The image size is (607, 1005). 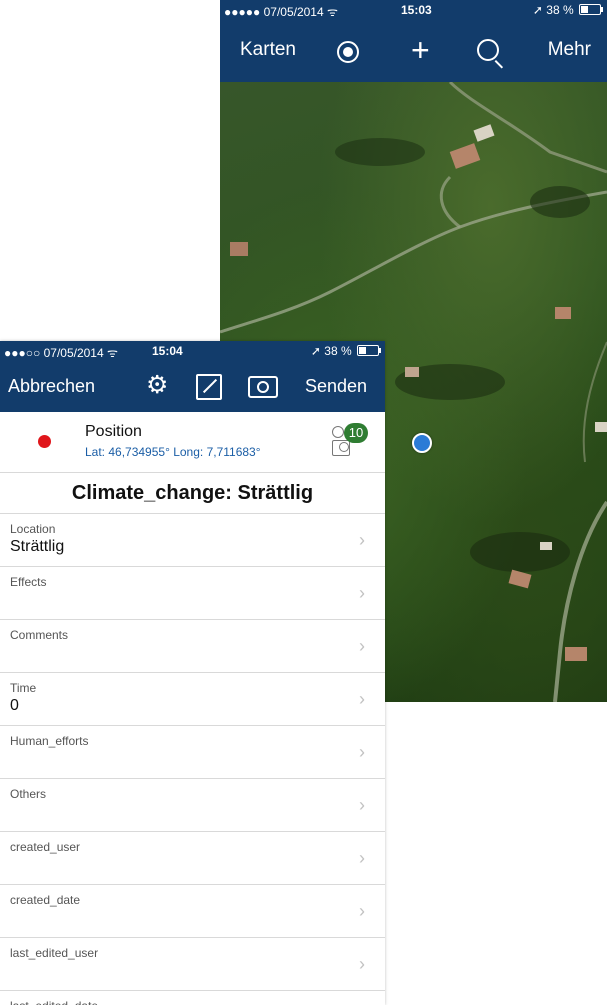 I want to click on attachment-circle, so click(x=338, y=432).